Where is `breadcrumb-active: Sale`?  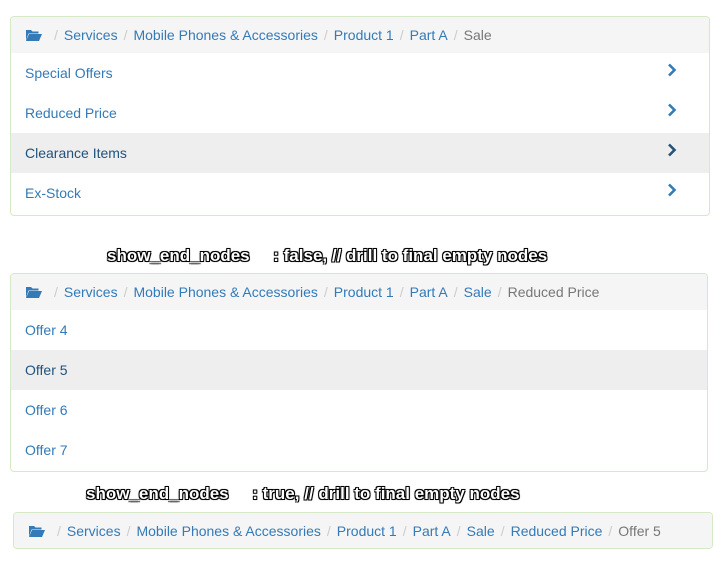
breadcrumb-active: Sale is located at coordinates (477, 35).